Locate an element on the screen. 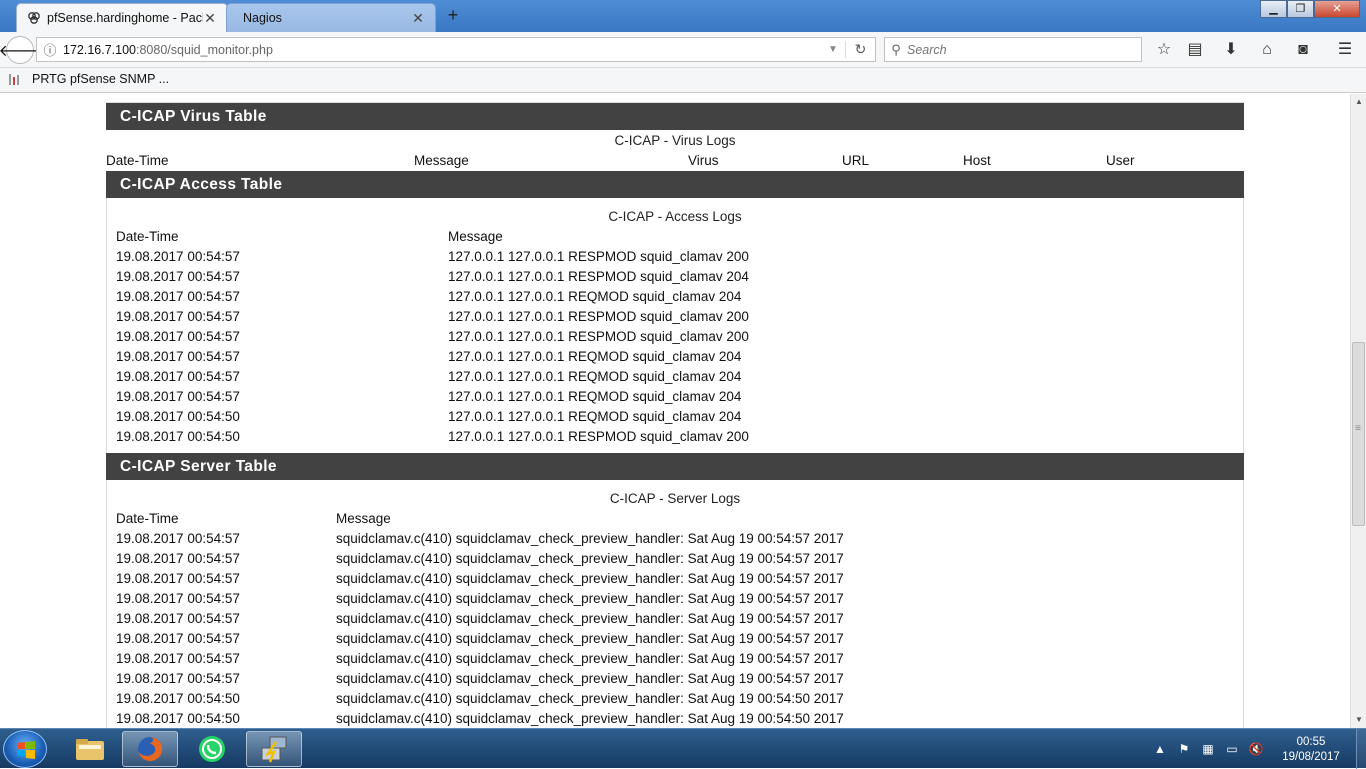 This screenshot has width=1366, height=769. tab-title: Nagios is located at coordinates (262, 18).